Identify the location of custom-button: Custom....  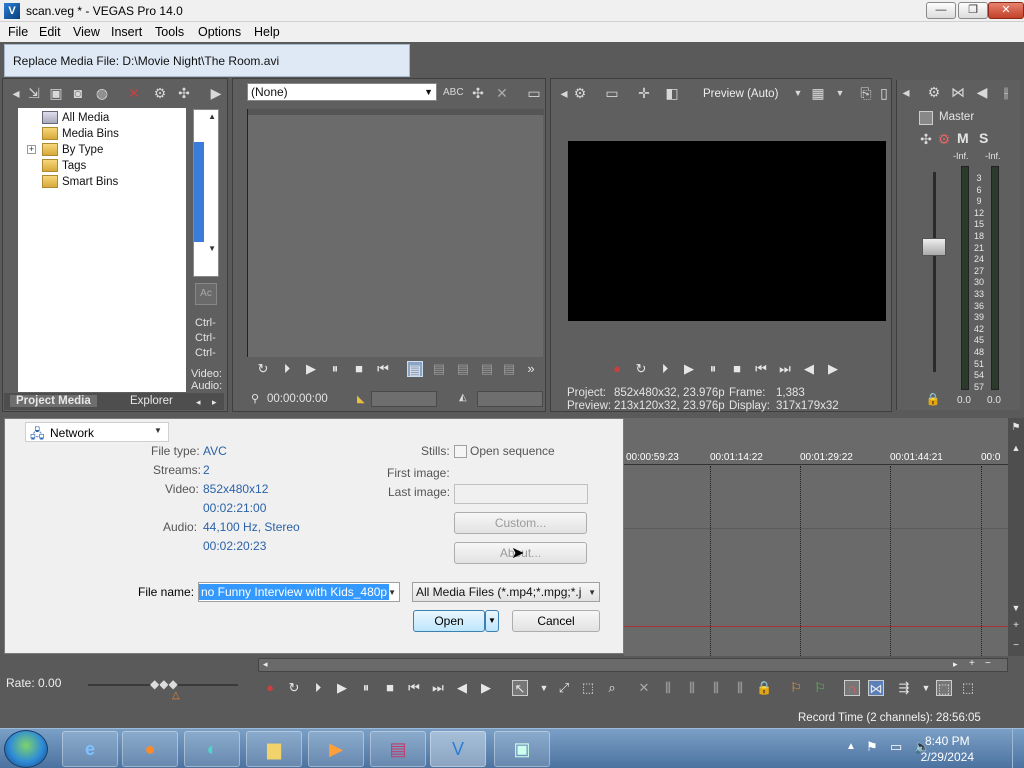
(520, 523).